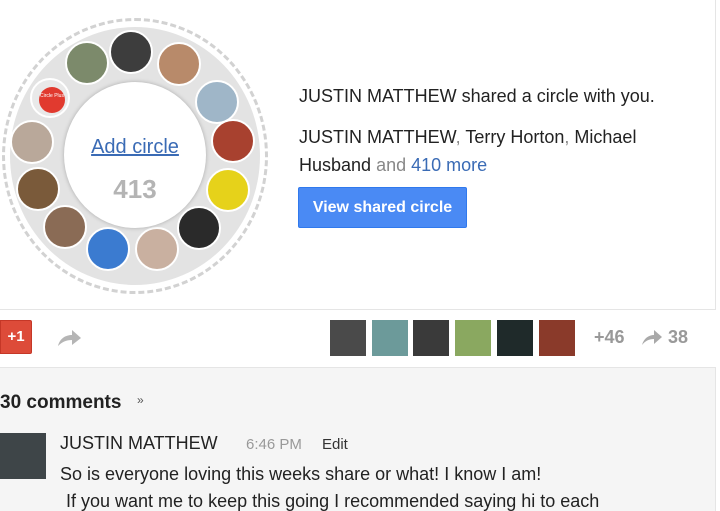 The width and height of the screenshot is (720, 511). What do you see at coordinates (157, 249) in the screenshot?
I see `avatar-old-man` at bounding box center [157, 249].